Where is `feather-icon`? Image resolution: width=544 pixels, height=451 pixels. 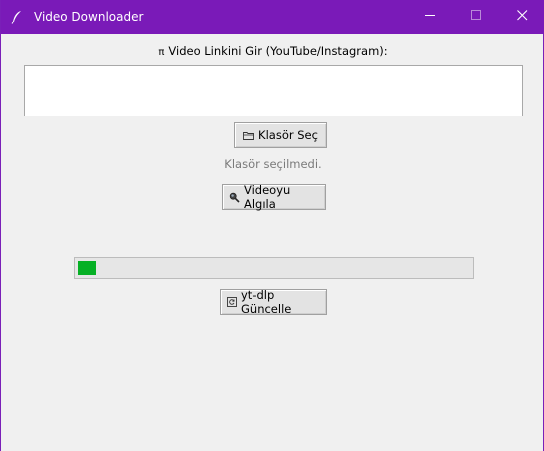 feather-icon is located at coordinates (17, 17).